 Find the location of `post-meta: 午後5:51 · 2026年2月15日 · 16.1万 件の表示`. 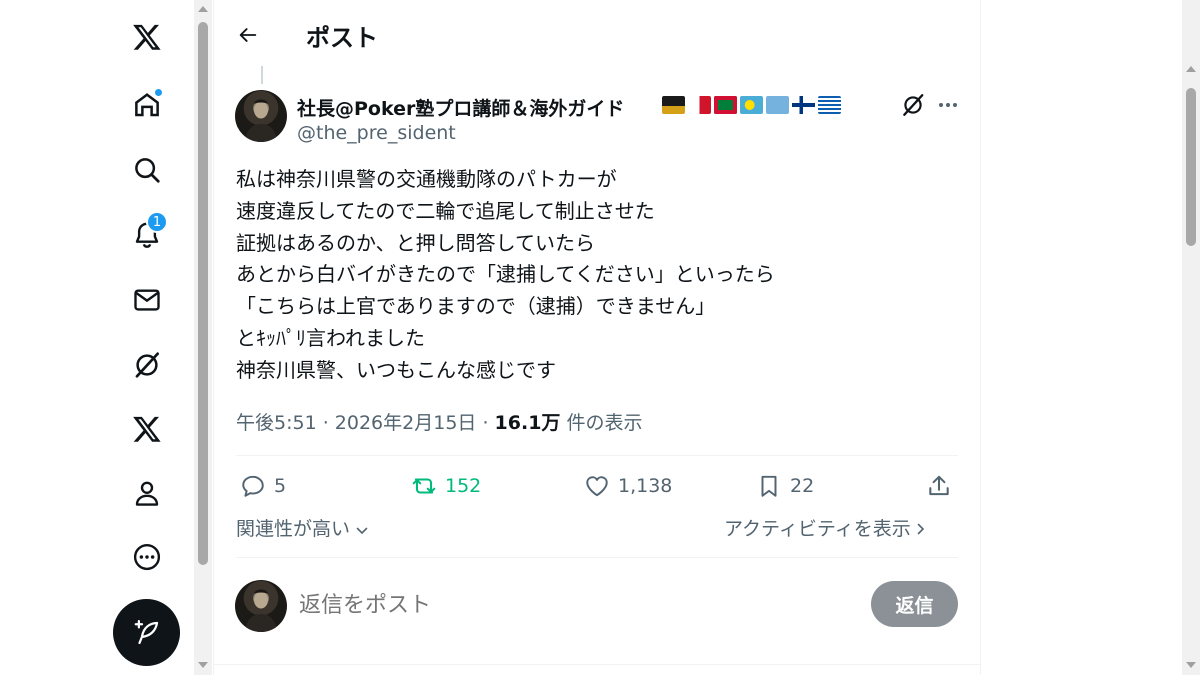

post-meta: 午後5:51 · 2026年2月15日 · 16.1万 件の表示 is located at coordinates (439, 421).